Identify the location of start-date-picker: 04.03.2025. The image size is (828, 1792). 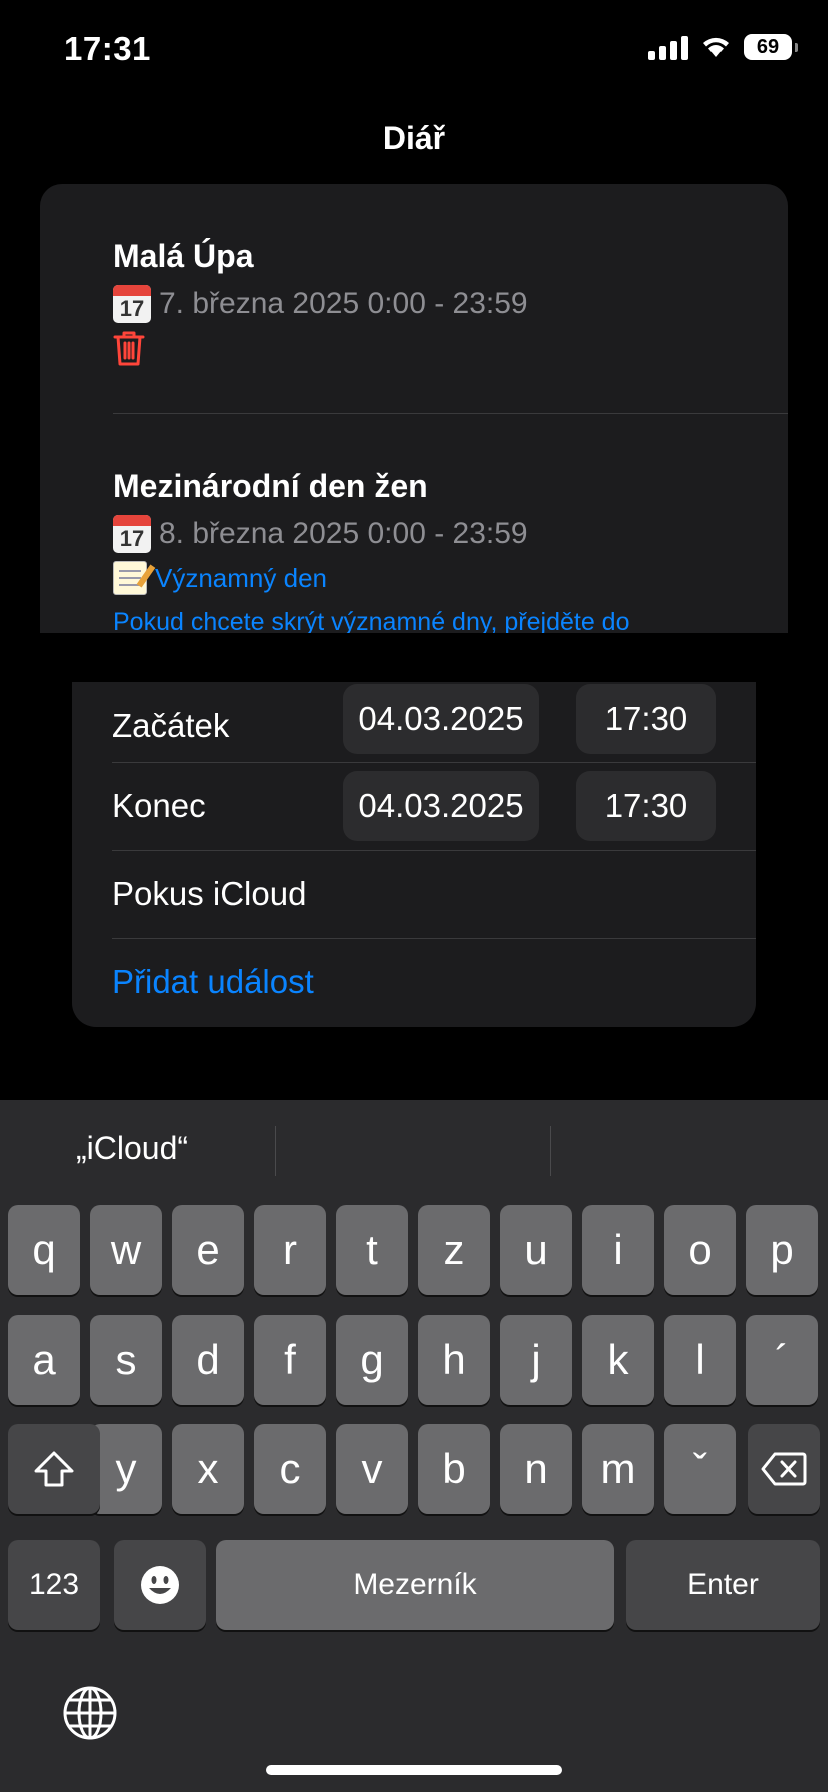
(441, 719).